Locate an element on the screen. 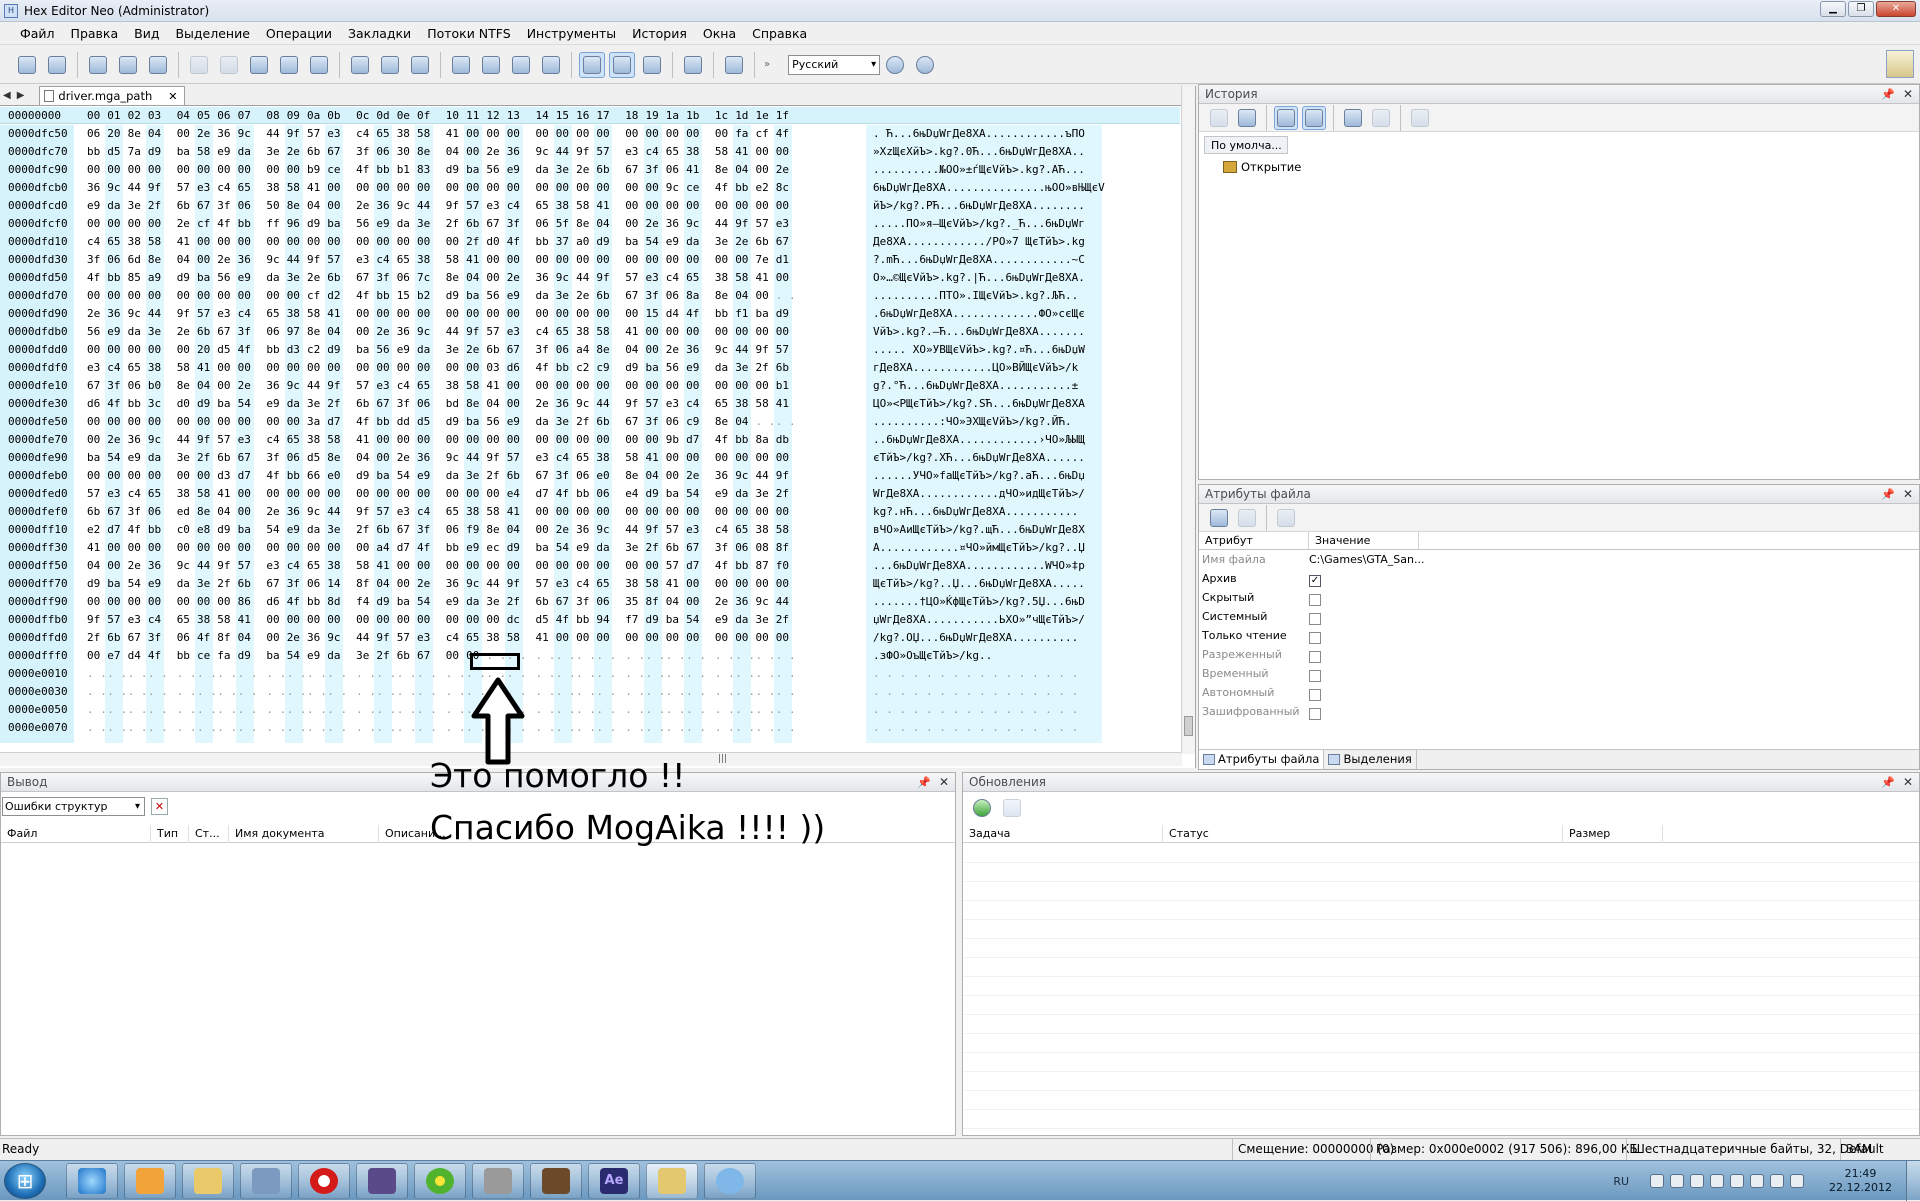 This screenshot has height=1201, width=1920. output-col: Файл is located at coordinates (76, 834).